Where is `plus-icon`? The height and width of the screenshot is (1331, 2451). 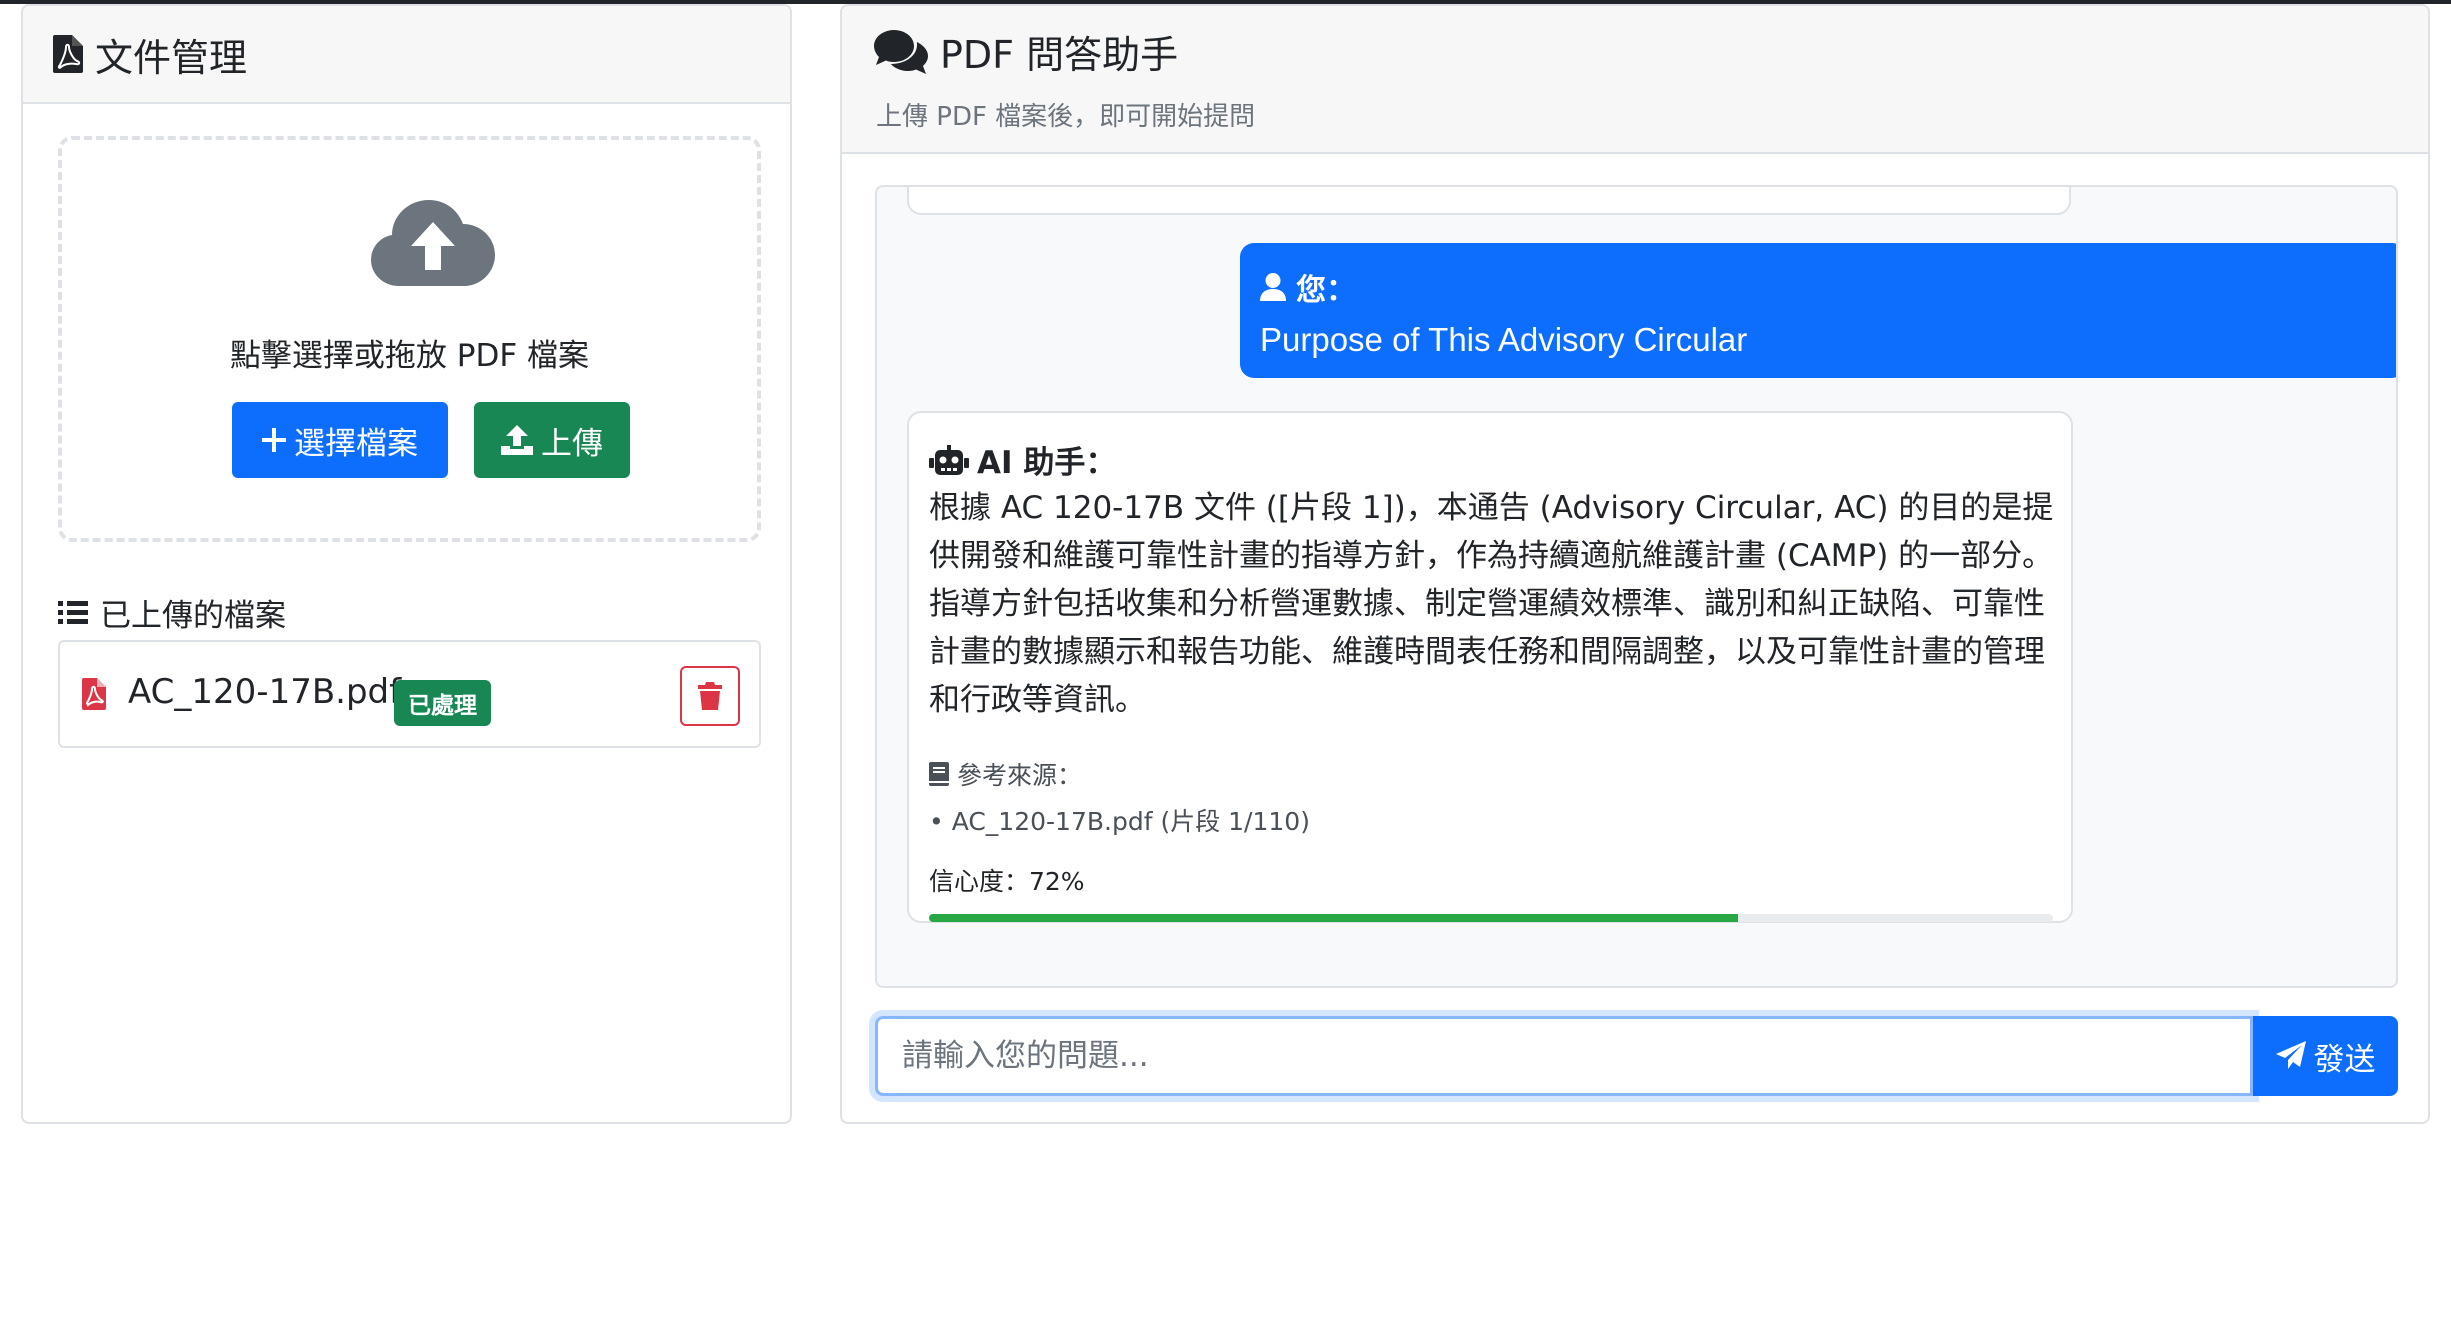
plus-icon is located at coordinates (274, 440).